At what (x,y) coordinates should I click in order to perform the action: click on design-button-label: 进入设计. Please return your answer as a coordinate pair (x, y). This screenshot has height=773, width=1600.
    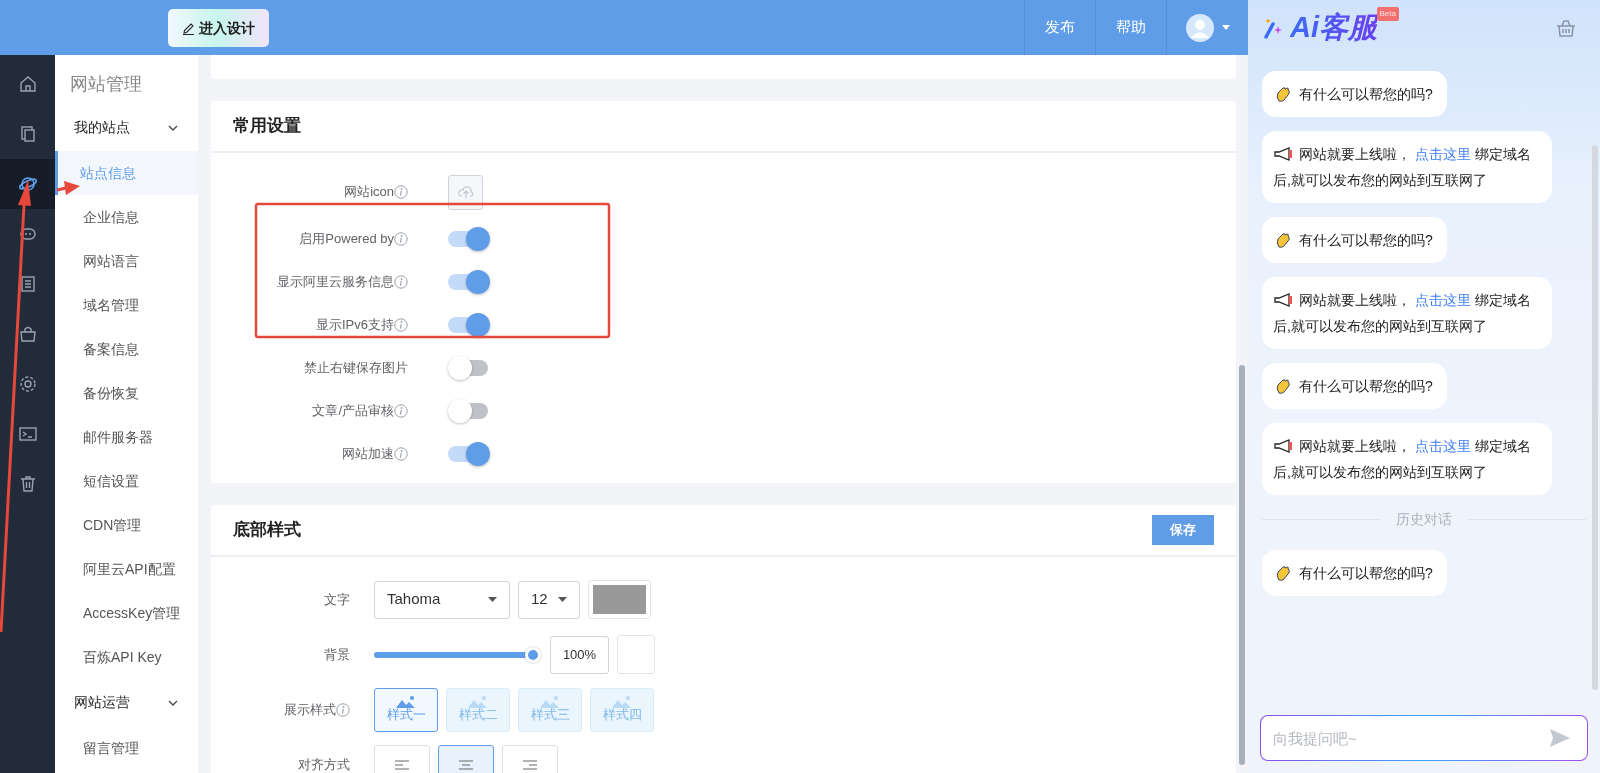
    Looking at the image, I should click on (227, 28).